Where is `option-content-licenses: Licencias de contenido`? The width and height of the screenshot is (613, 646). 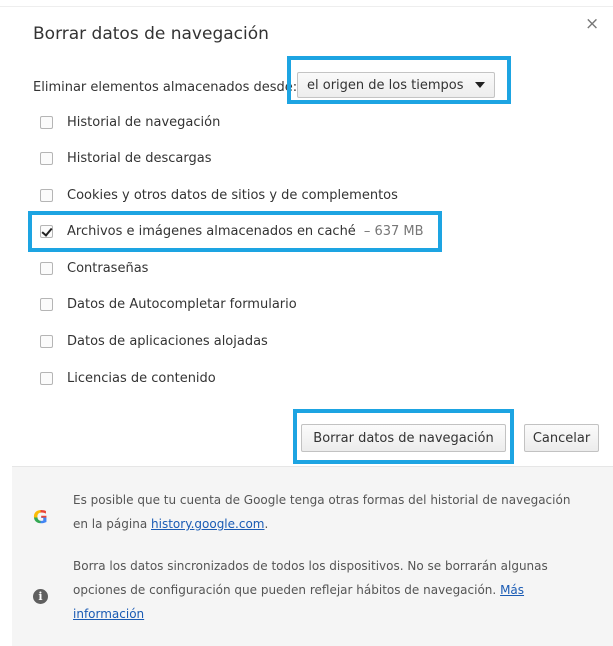 option-content-licenses: Licencias de contenido is located at coordinates (128, 378).